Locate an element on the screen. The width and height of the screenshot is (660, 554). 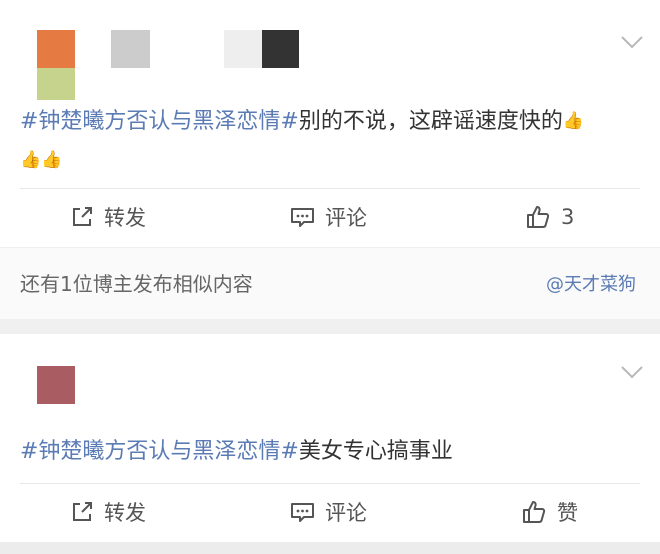
post-text: #钟楚曦方否认与黑泽恋情#别的不说，这辟谣速度快的👍 👍👍 is located at coordinates (302, 141).